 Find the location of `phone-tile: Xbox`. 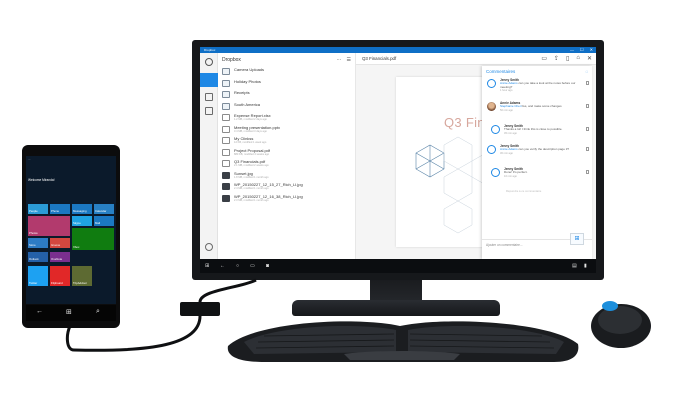

phone-tile: Xbox is located at coordinates (93, 239).